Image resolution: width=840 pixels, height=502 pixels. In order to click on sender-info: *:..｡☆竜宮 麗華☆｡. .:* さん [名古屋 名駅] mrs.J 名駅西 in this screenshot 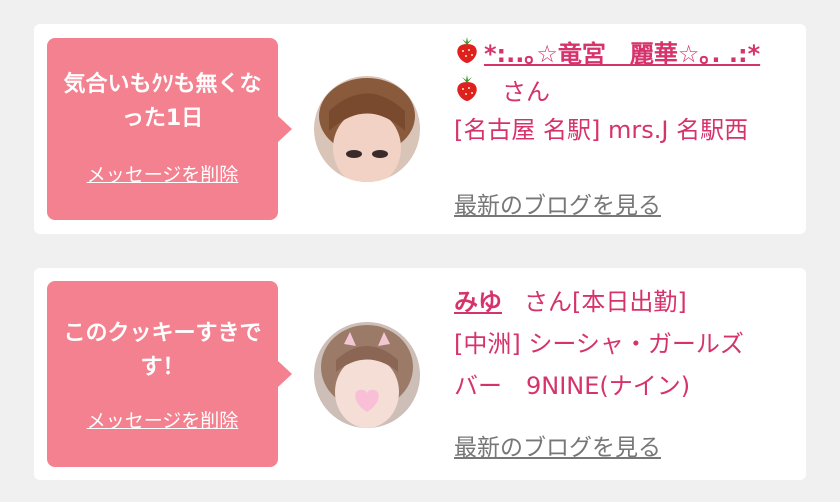, I will do `click(625, 92)`.